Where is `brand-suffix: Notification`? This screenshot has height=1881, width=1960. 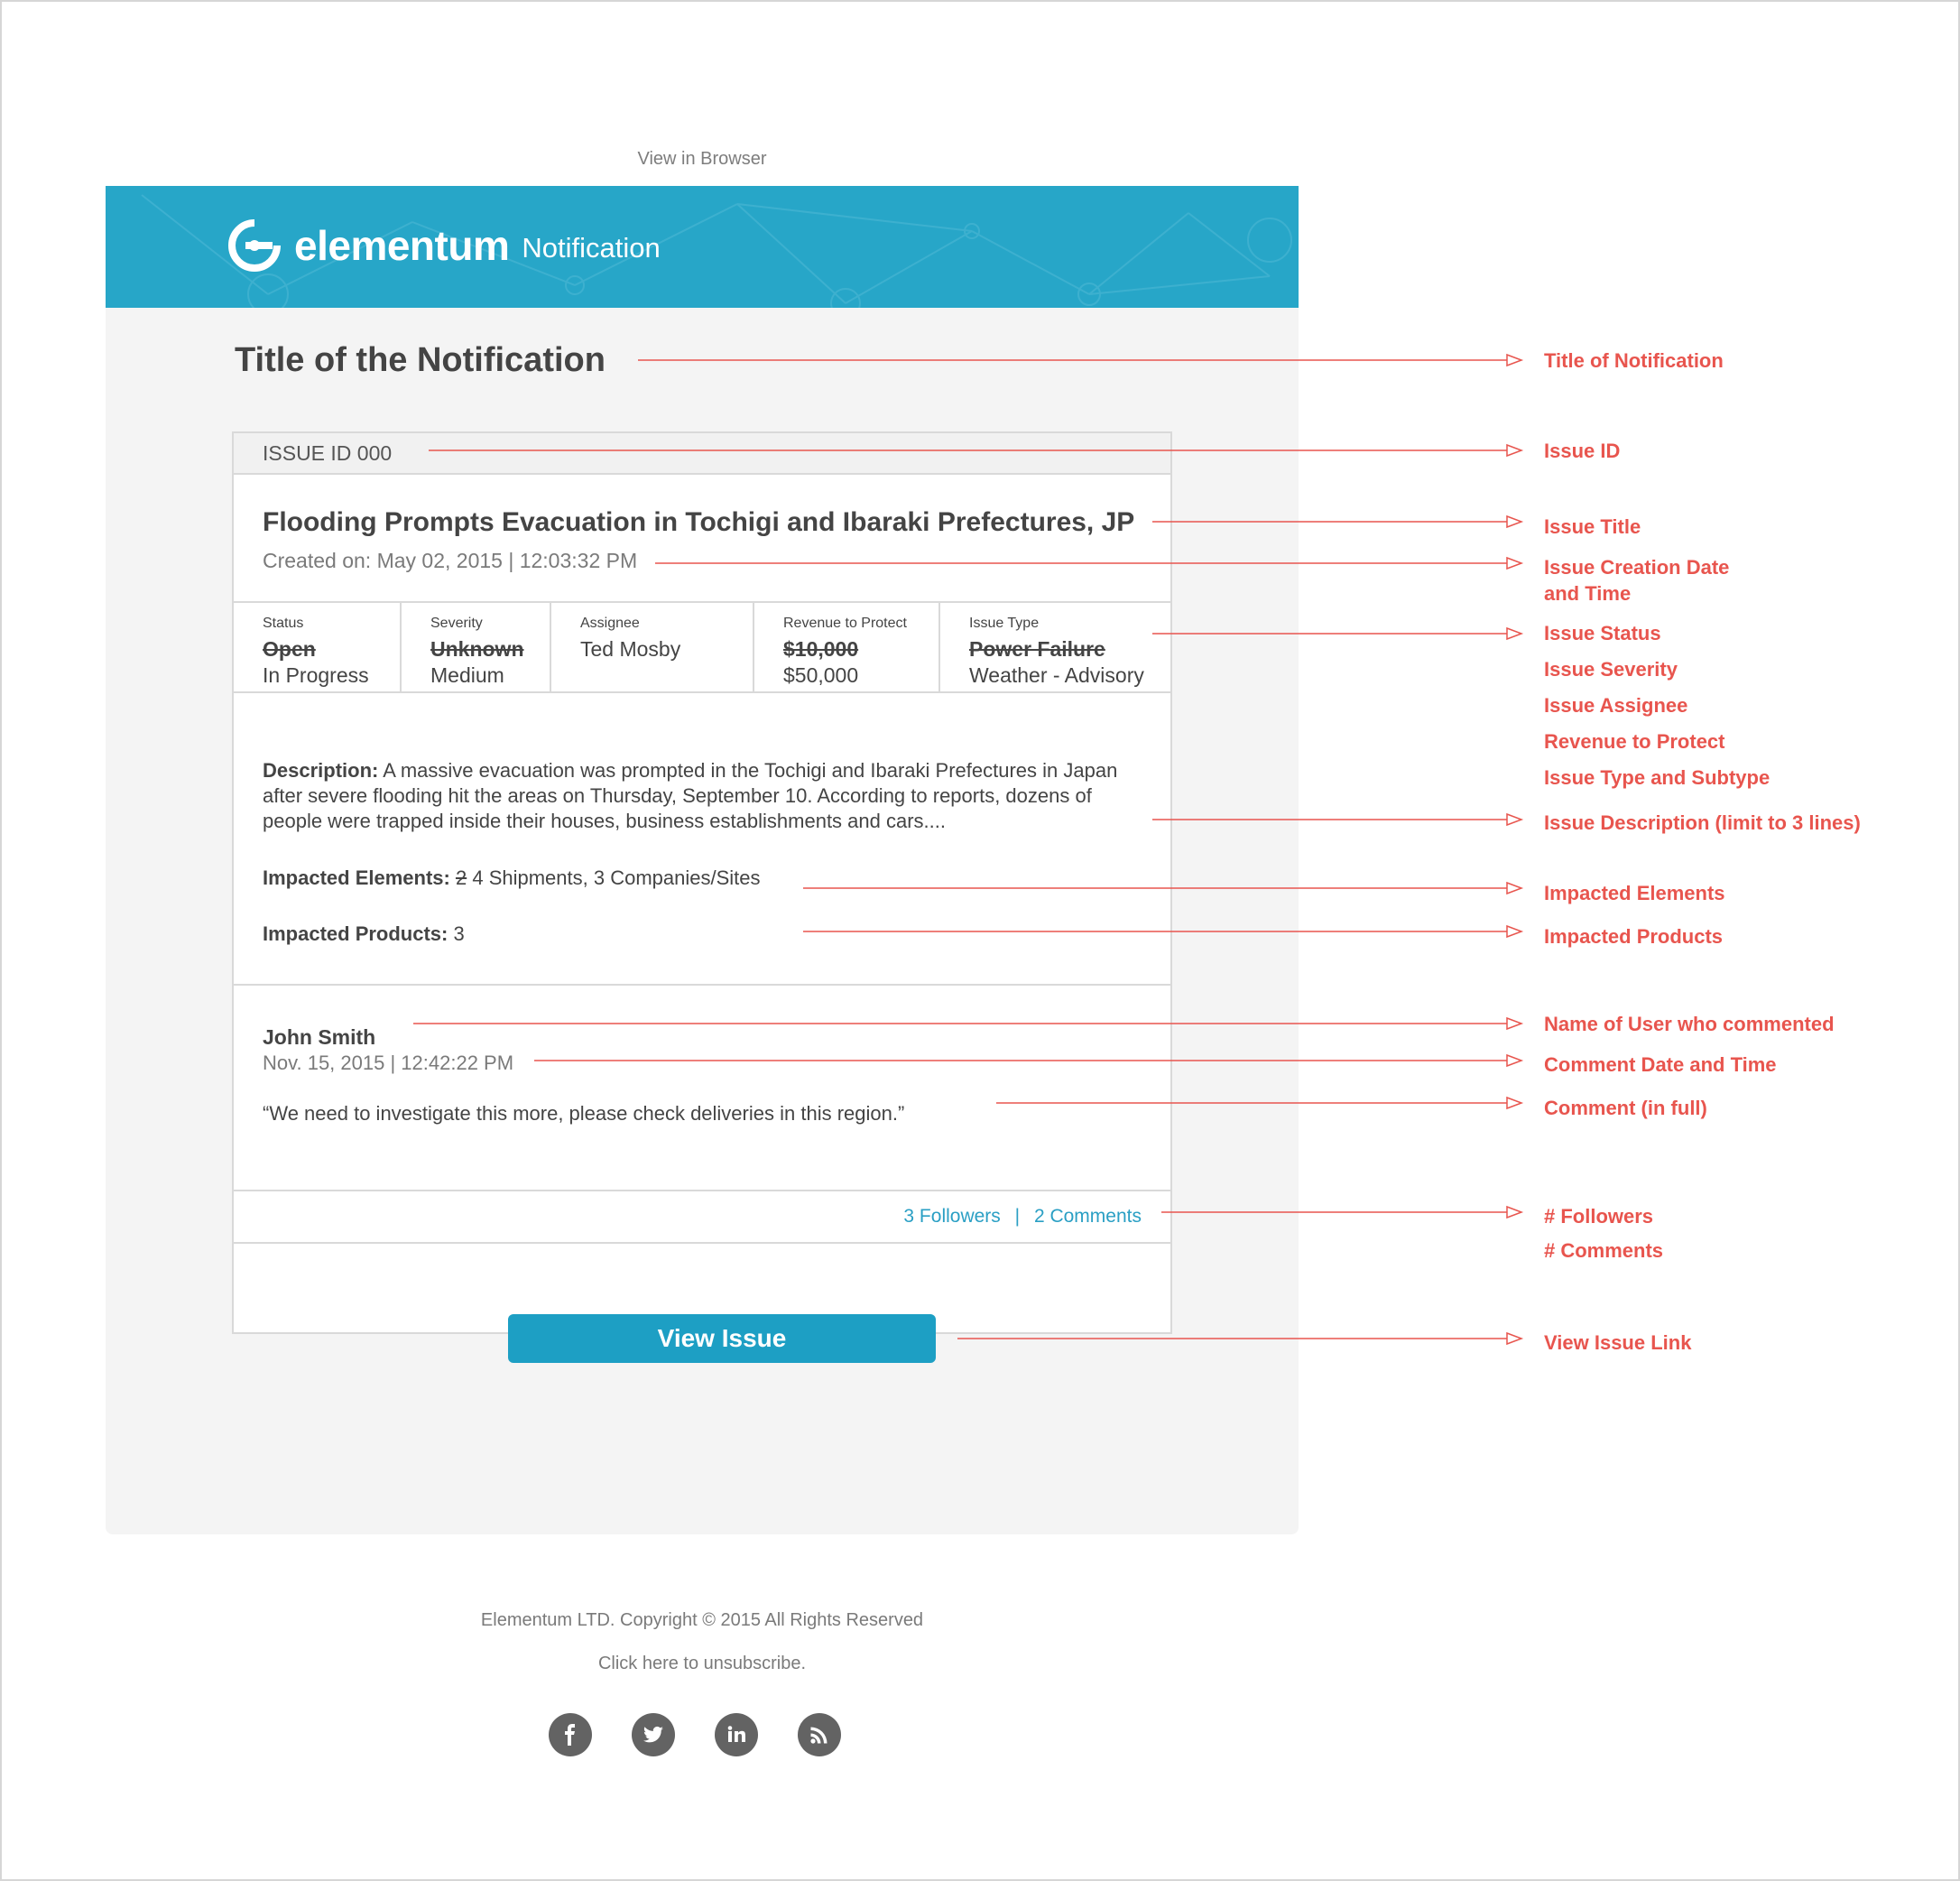 brand-suffix: Notification is located at coordinates (591, 248).